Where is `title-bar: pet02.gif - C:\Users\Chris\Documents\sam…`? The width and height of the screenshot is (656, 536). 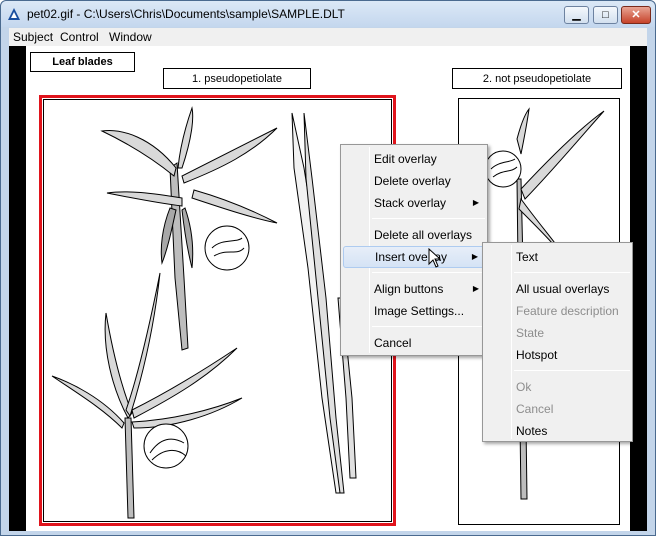 title-bar: pet02.gif - C:\Users\Chris\Documents\sam… is located at coordinates (328, 14).